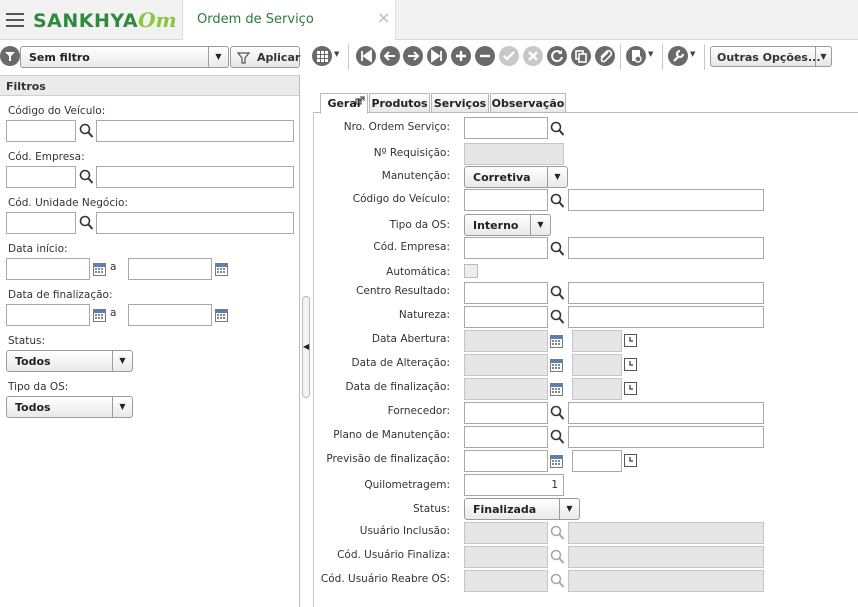 The width and height of the screenshot is (858, 607). I want to click on cod-empresa-form-description, so click(666, 248).